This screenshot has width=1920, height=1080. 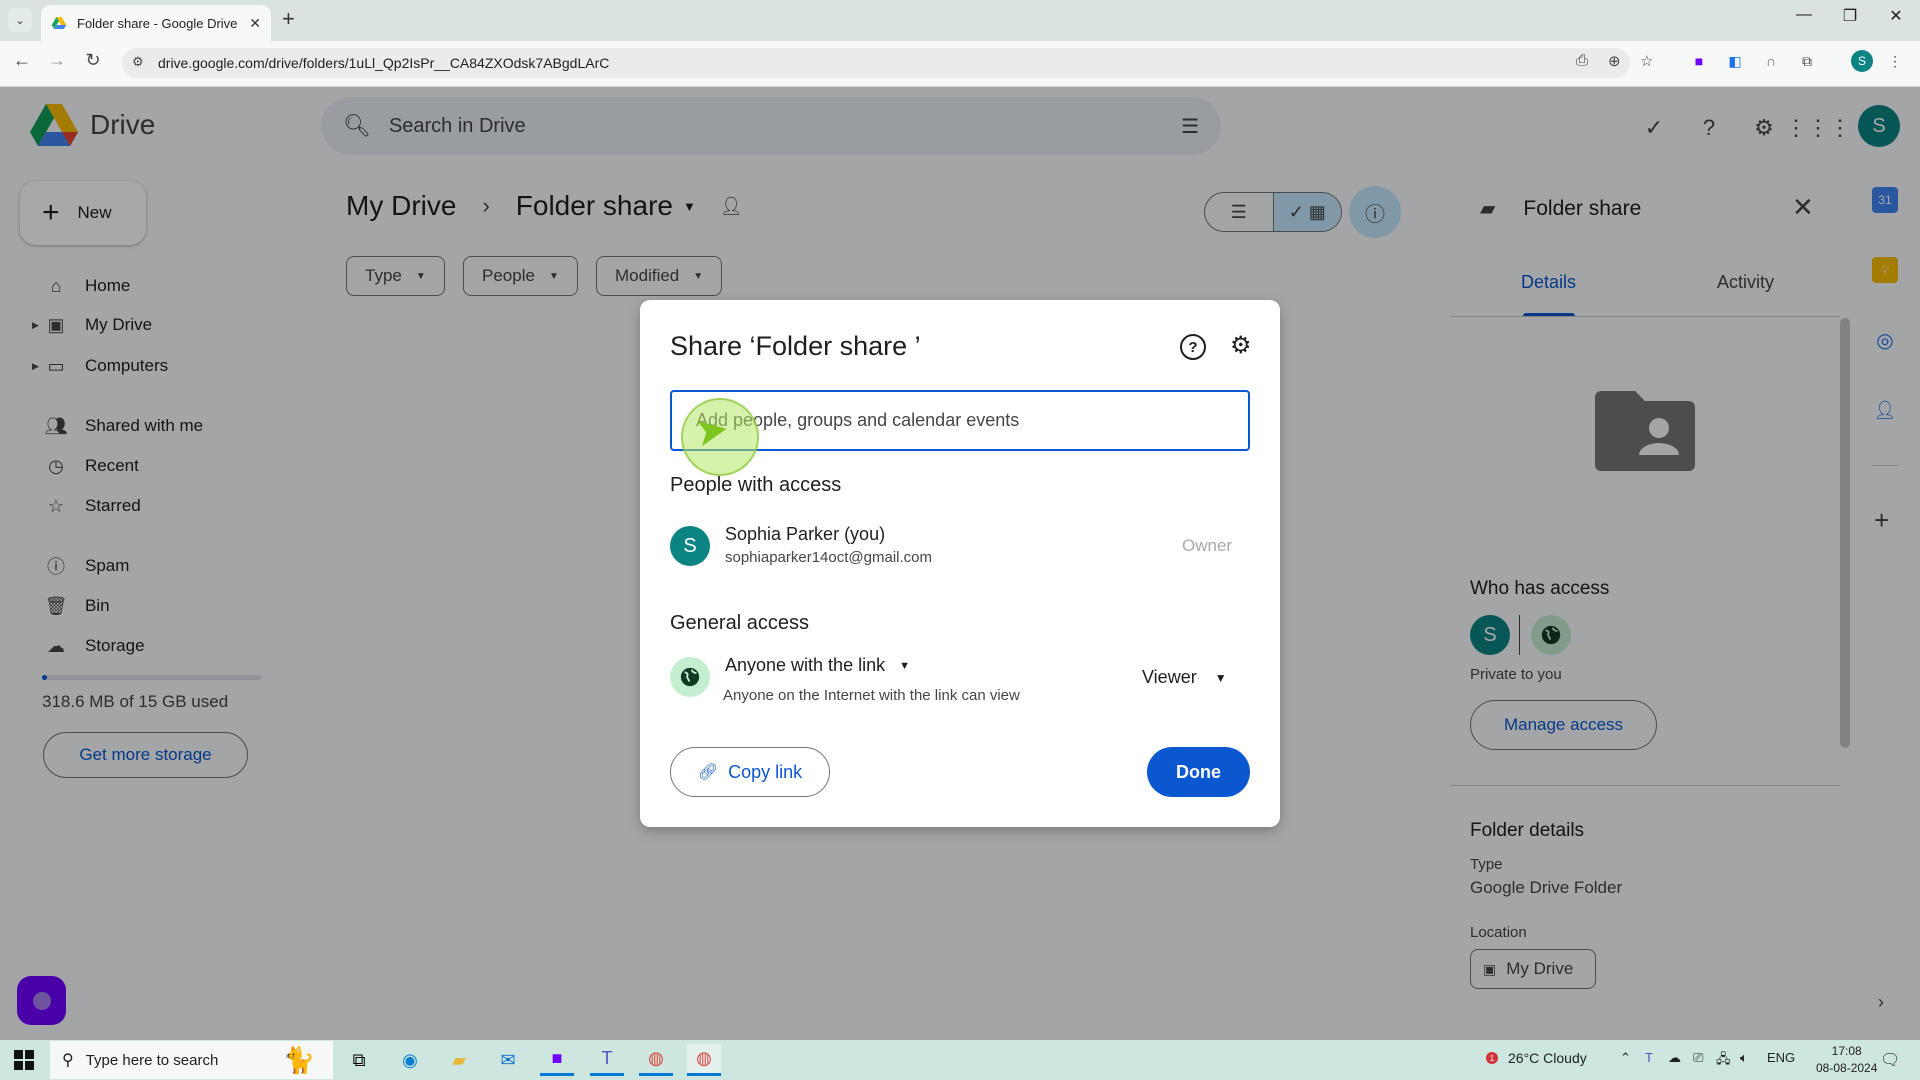 I want to click on drive-favicon-icon, so click(x=59, y=23).